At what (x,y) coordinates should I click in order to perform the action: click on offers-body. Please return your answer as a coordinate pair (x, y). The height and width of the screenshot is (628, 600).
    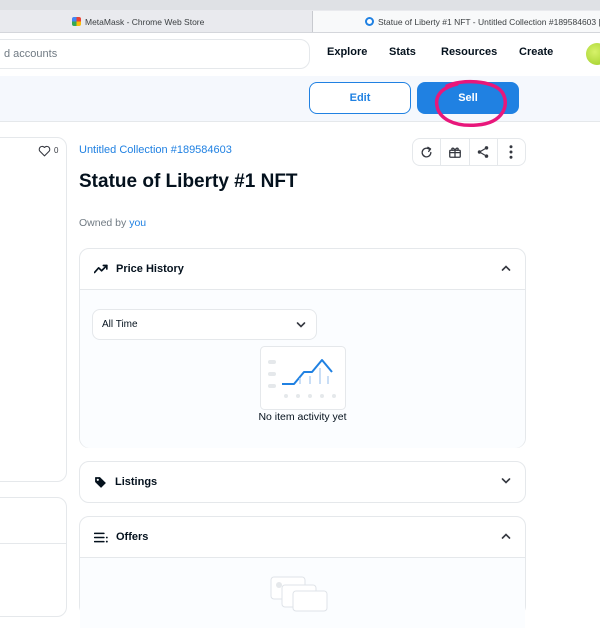
    Looking at the image, I should click on (302, 592).